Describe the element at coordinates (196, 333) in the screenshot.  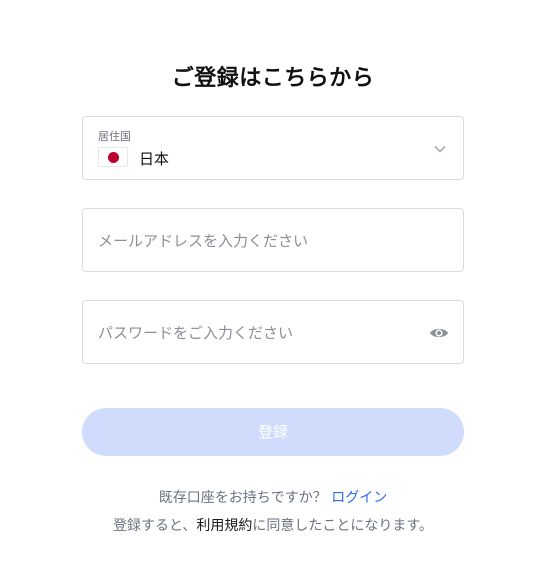
I see `password-placeholder: パスワードをご入力ください` at that location.